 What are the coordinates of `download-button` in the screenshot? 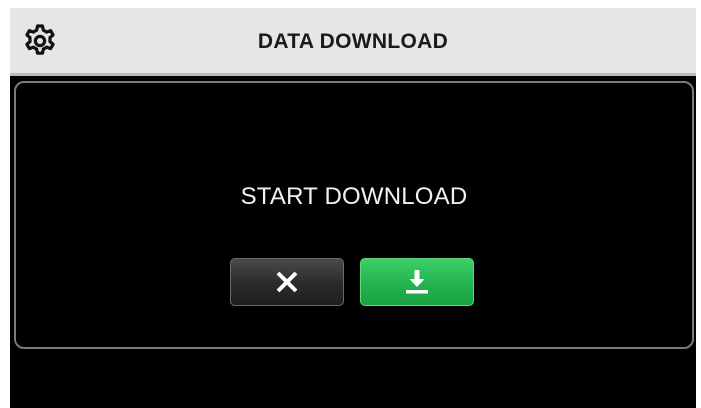 It's located at (417, 282).